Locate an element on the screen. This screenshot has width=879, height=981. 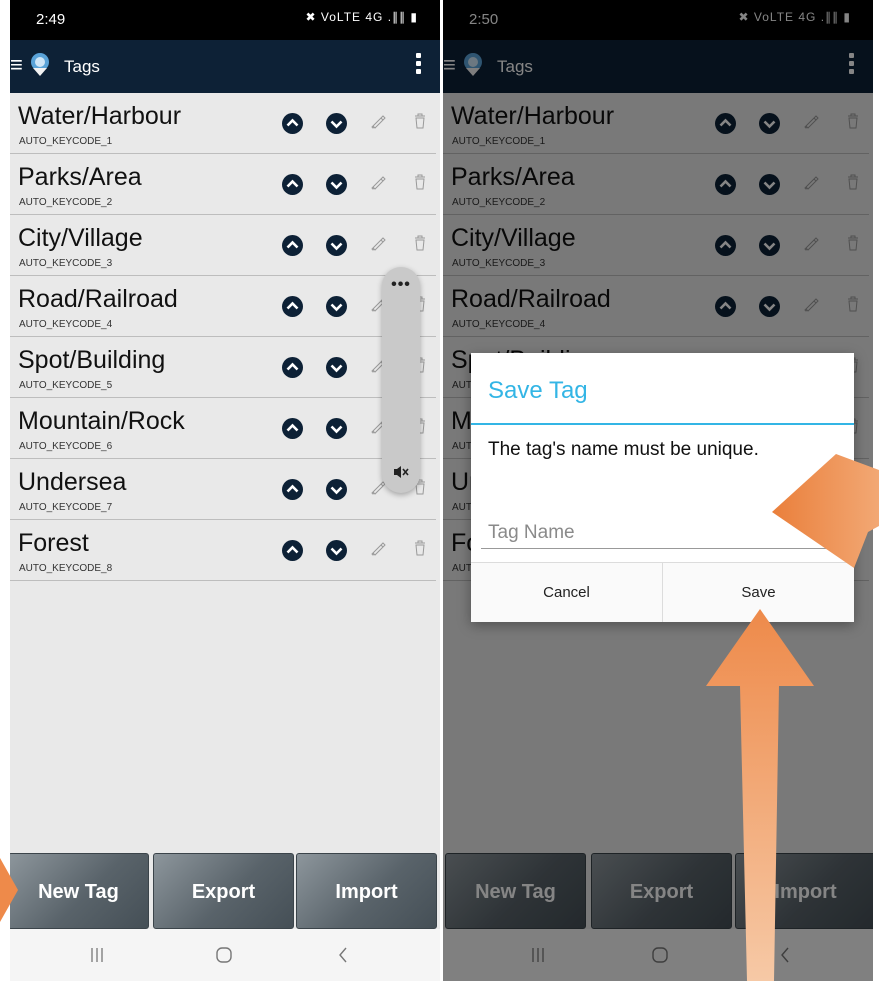
arrow-to-save is located at coordinates (760, 795).